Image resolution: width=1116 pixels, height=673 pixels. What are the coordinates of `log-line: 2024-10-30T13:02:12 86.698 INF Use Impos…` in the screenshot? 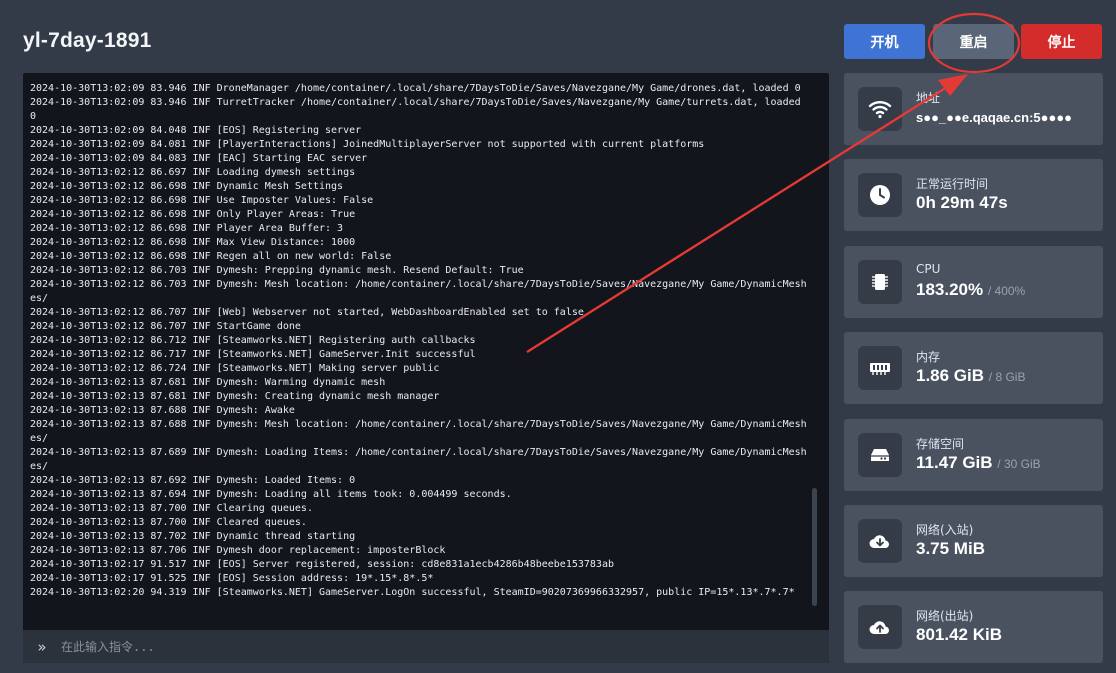 It's located at (202, 200).